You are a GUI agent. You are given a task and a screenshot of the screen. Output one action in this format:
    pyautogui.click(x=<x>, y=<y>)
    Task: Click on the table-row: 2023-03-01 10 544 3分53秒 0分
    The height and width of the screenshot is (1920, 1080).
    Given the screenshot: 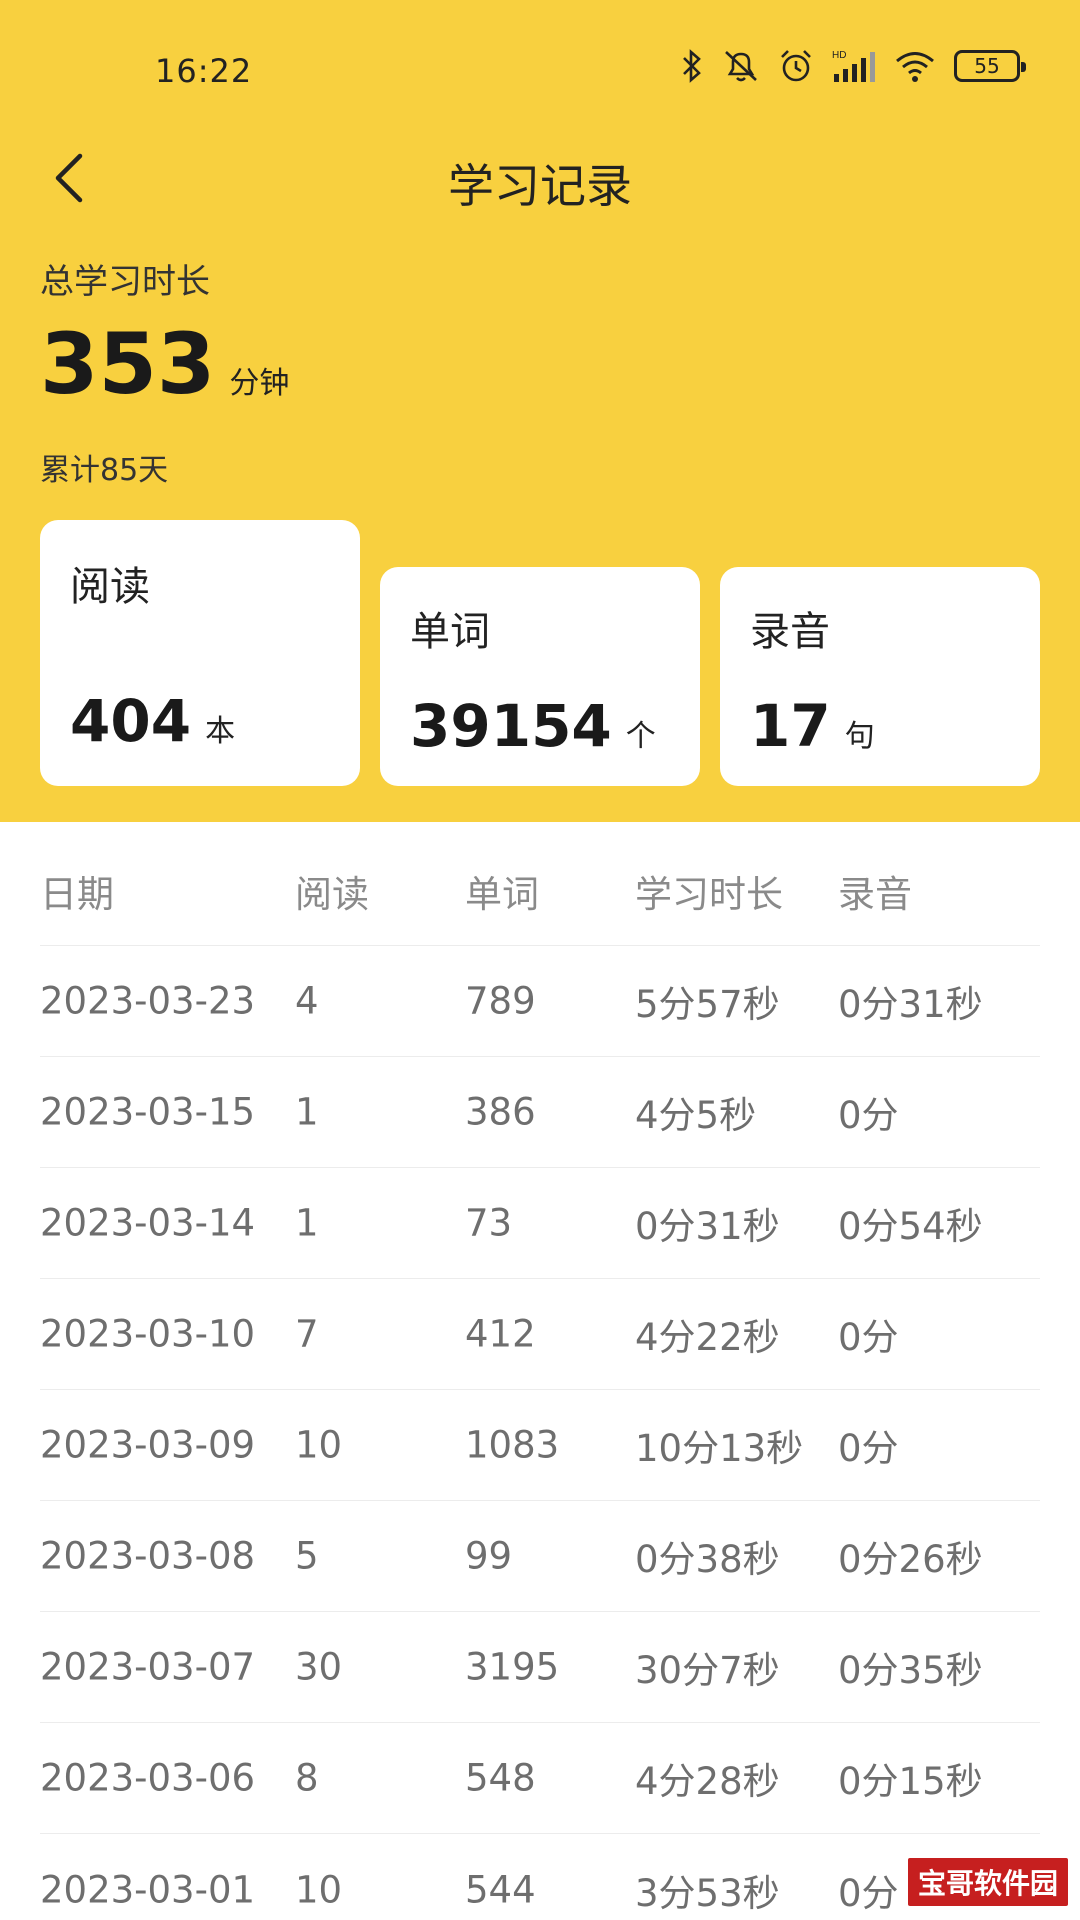 What is the action you would take?
    pyautogui.click(x=540, y=1877)
    